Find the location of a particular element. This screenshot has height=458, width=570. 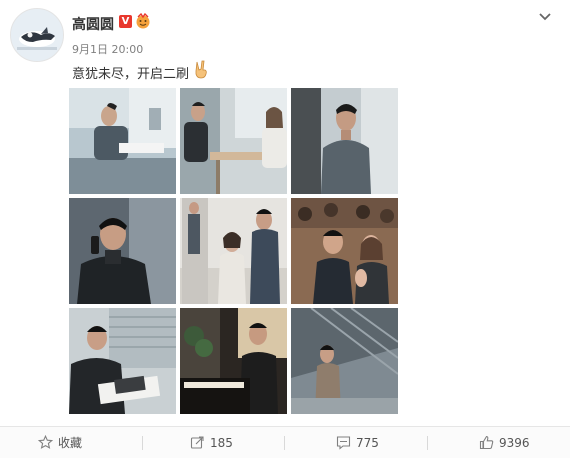

chevron-down-icon is located at coordinates (545, 17).